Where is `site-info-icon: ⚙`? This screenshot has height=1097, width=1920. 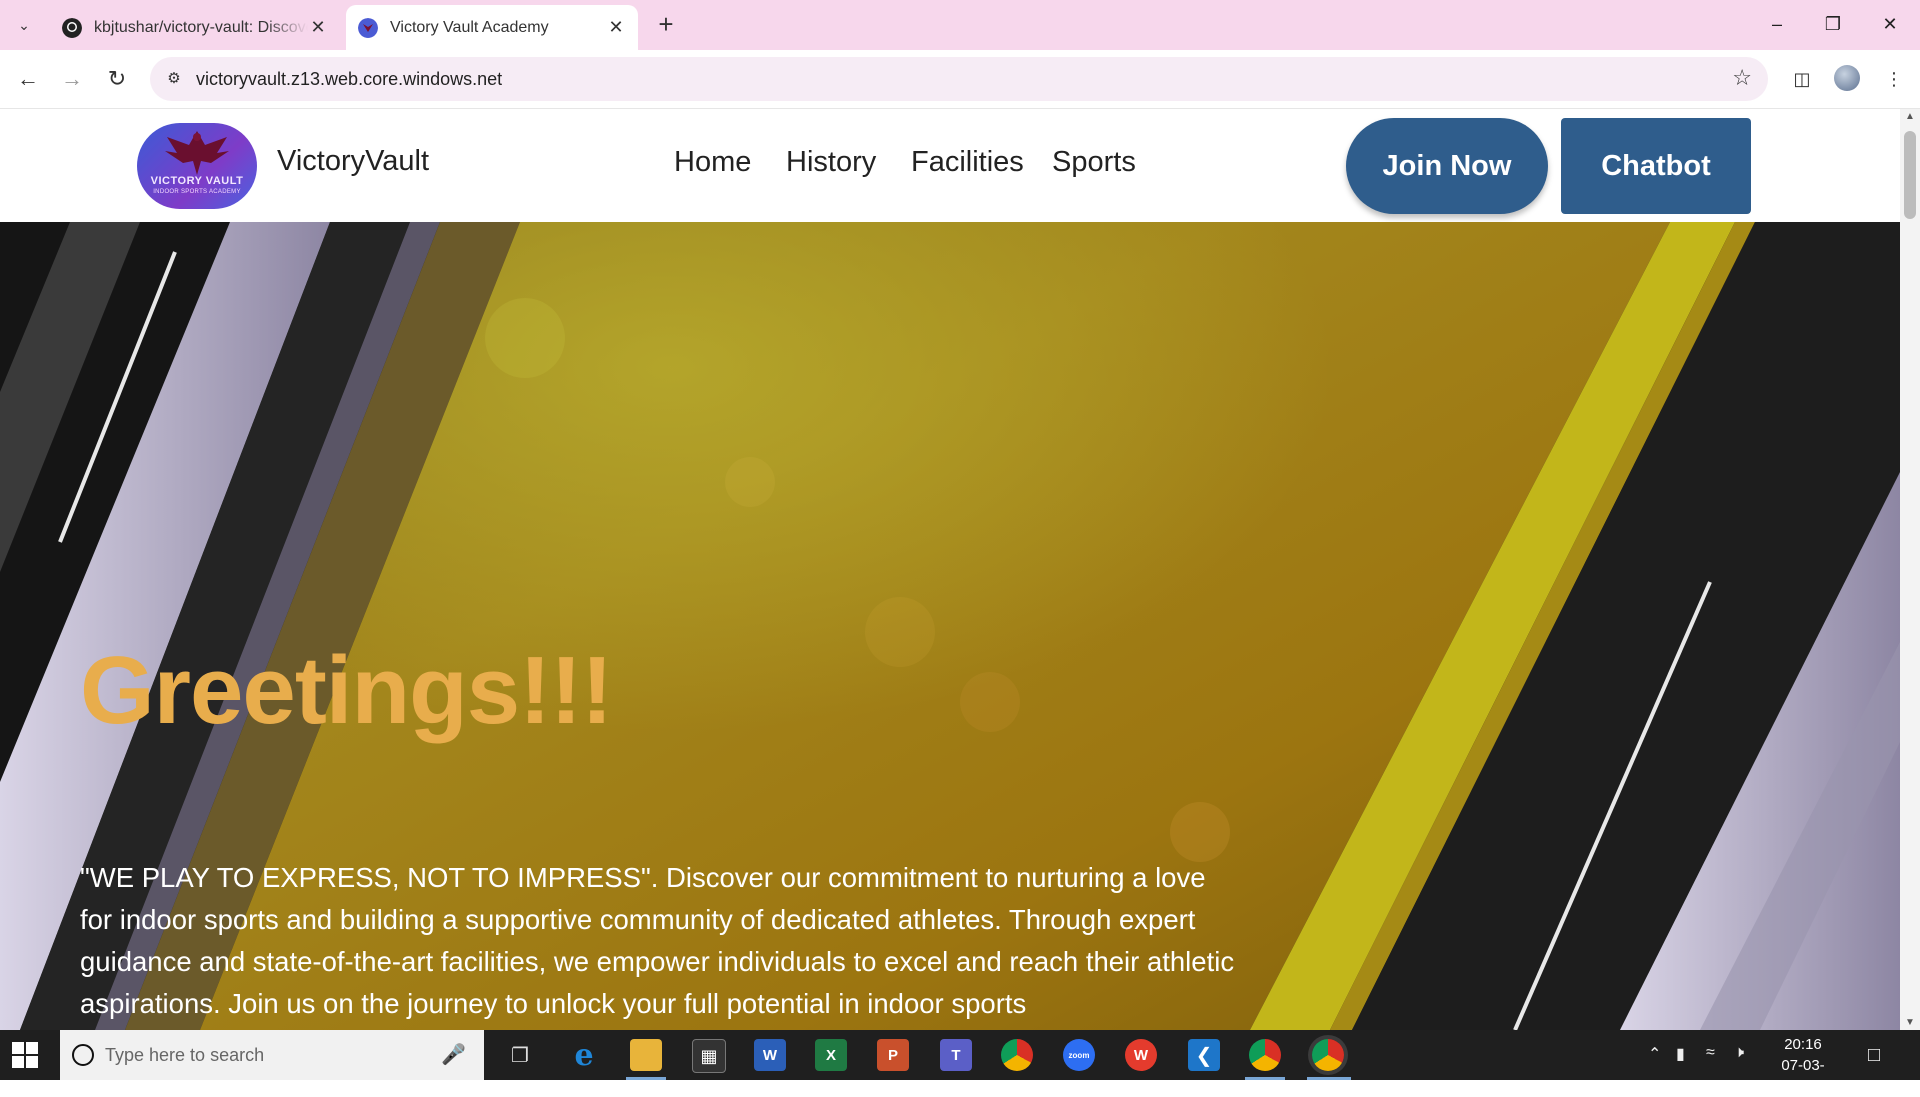
site-info-icon: ⚙ is located at coordinates (174, 79).